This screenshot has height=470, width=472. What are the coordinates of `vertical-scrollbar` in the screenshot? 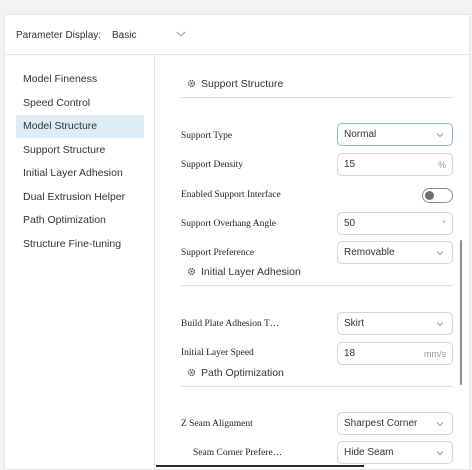 It's located at (461, 312).